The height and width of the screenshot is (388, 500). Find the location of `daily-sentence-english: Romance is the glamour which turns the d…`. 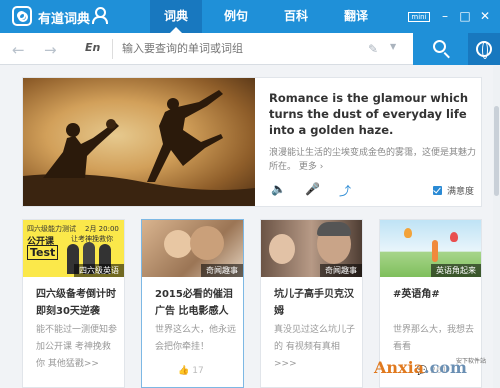

daily-sentence-english: Romance is the glamour which turns the d… is located at coordinates (369, 114).